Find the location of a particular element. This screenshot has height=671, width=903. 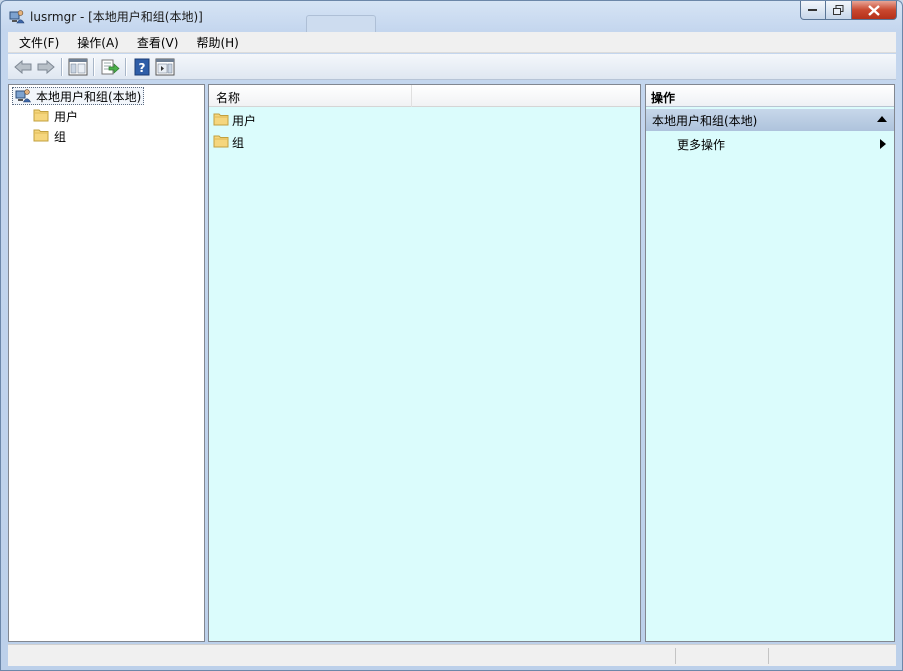

export-list-button is located at coordinates (109, 67).